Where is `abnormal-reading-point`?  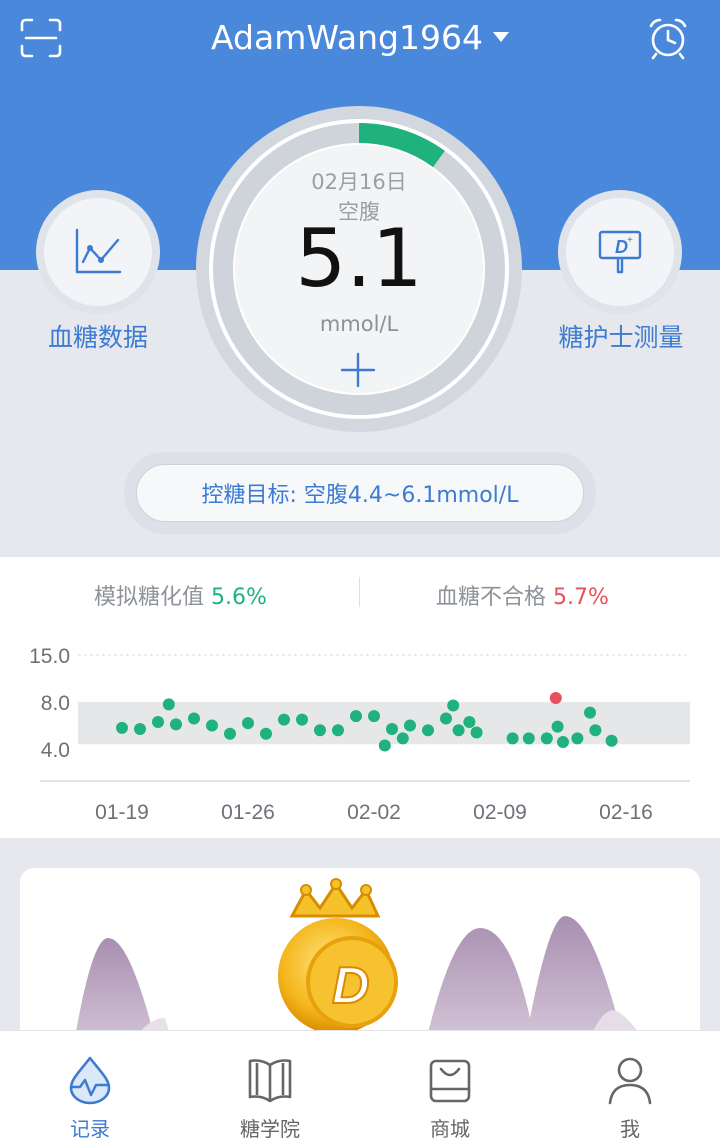 abnormal-reading-point is located at coordinates (555, 697).